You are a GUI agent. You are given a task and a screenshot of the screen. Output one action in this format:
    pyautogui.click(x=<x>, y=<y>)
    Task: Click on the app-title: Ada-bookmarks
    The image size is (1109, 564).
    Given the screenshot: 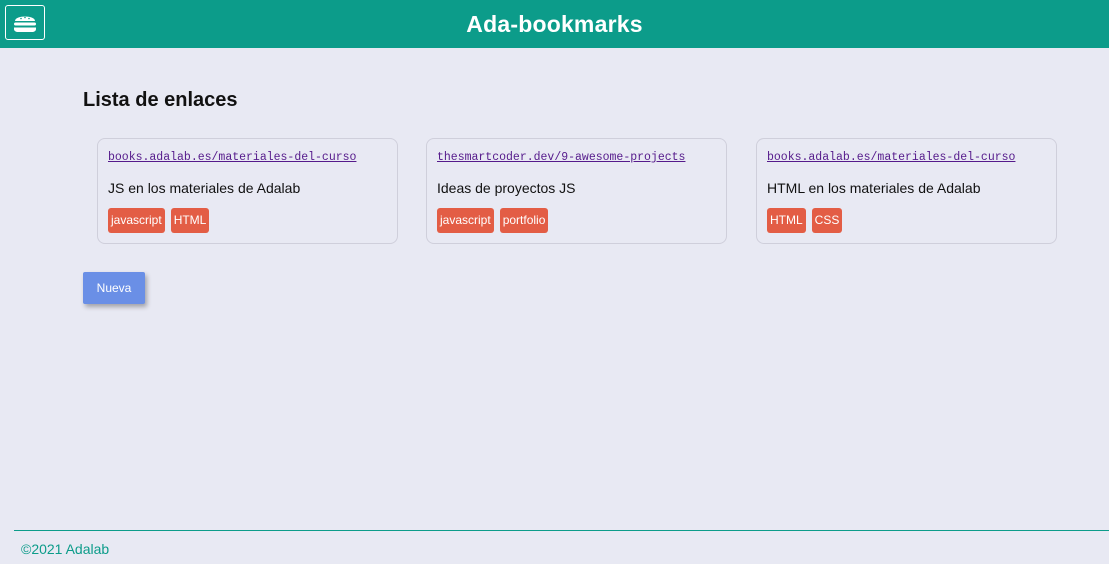 What is the action you would take?
    pyautogui.click(x=554, y=24)
    